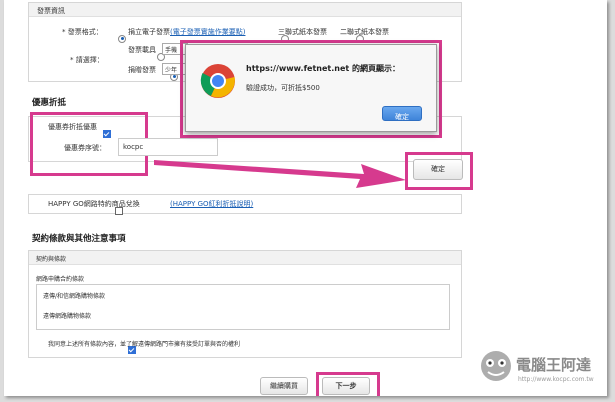 This screenshot has width=615, height=402. Describe the element at coordinates (87, 60) in the screenshot. I see `invoice-choice-label: * 請選擇：` at that location.